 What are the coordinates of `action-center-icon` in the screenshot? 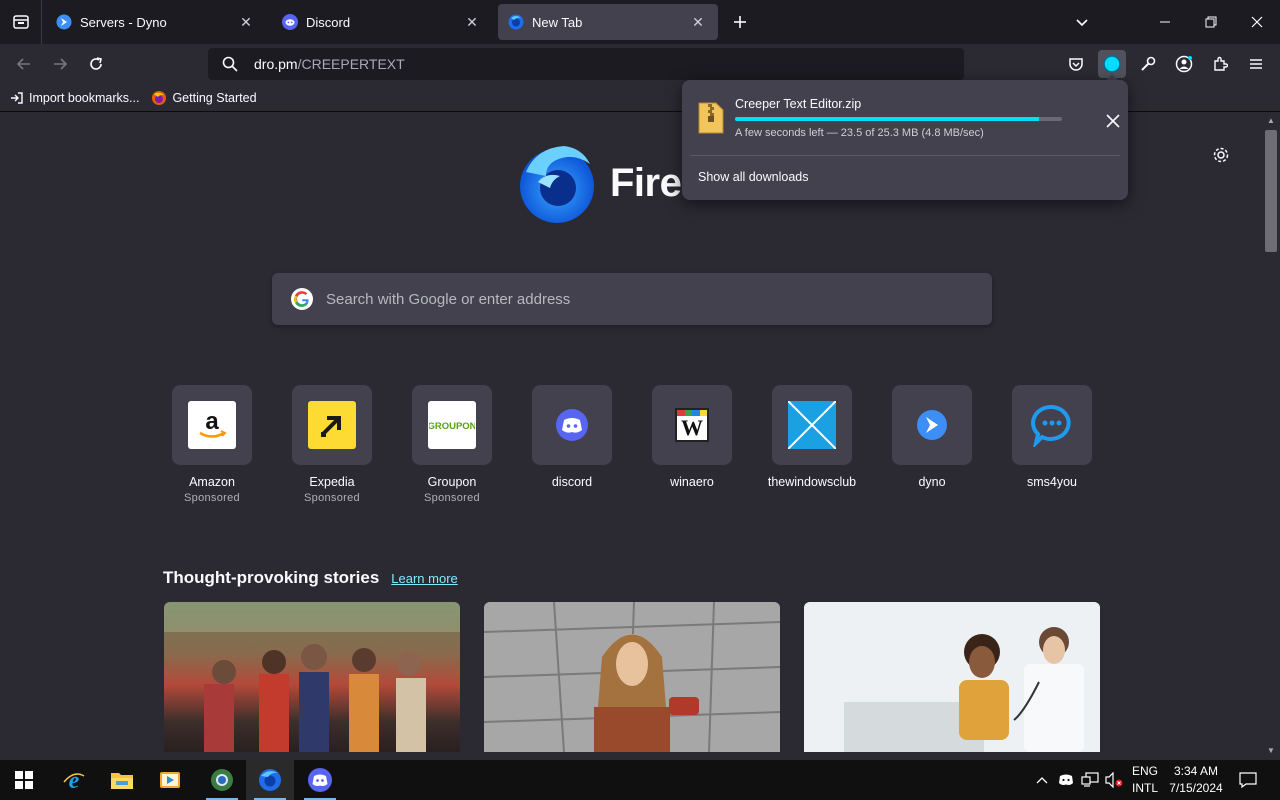 It's located at (1248, 780).